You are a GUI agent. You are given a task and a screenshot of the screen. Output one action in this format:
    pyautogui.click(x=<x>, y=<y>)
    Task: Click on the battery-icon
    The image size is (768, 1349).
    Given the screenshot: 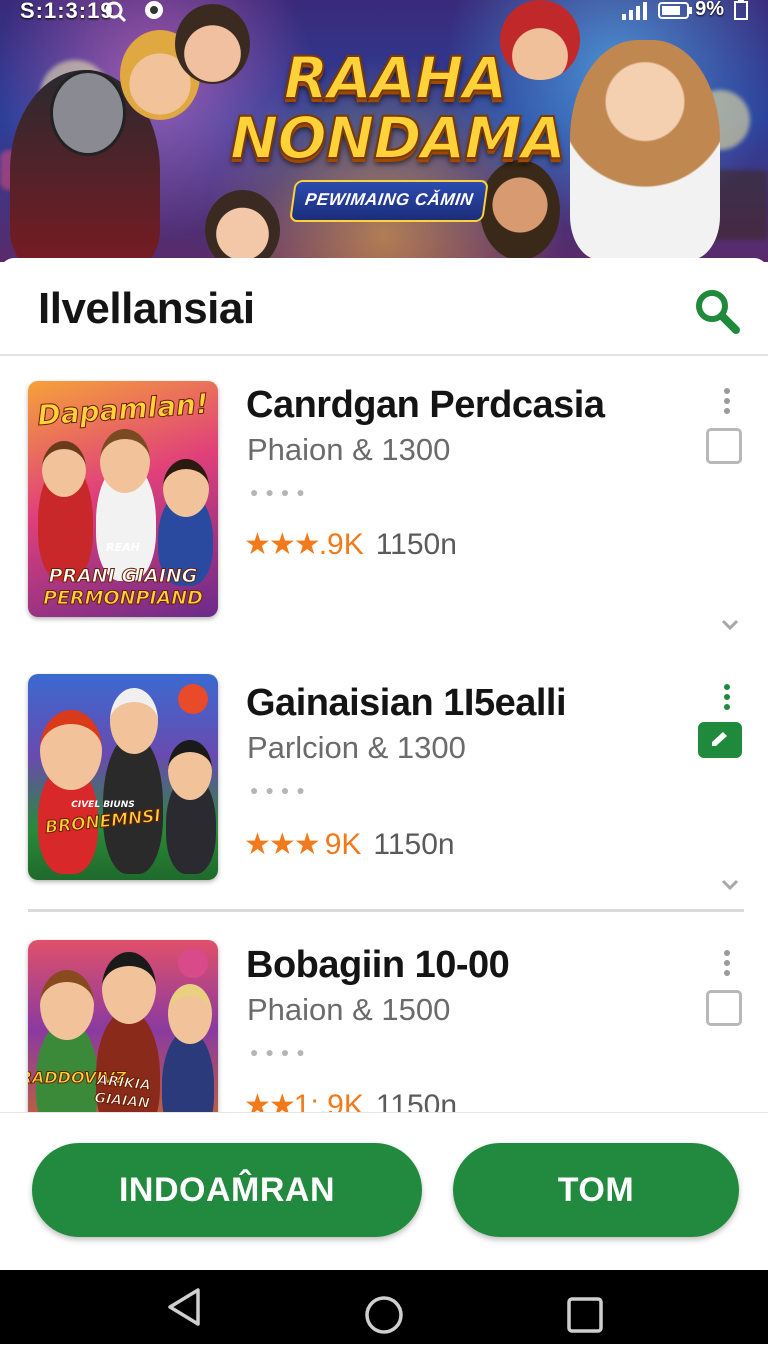 What is the action you would take?
    pyautogui.click(x=675, y=13)
    